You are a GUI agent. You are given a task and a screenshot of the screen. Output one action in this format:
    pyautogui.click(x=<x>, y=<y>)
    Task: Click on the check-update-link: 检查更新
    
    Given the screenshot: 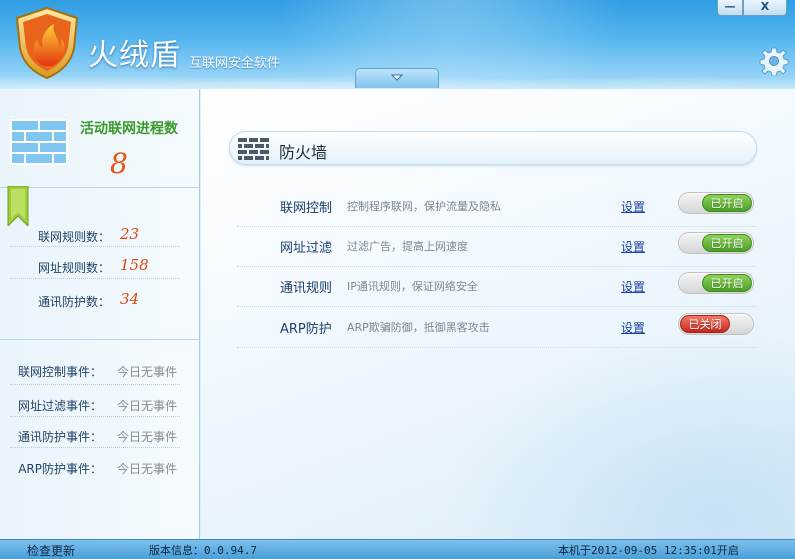 What is the action you would take?
    pyautogui.click(x=51, y=550)
    